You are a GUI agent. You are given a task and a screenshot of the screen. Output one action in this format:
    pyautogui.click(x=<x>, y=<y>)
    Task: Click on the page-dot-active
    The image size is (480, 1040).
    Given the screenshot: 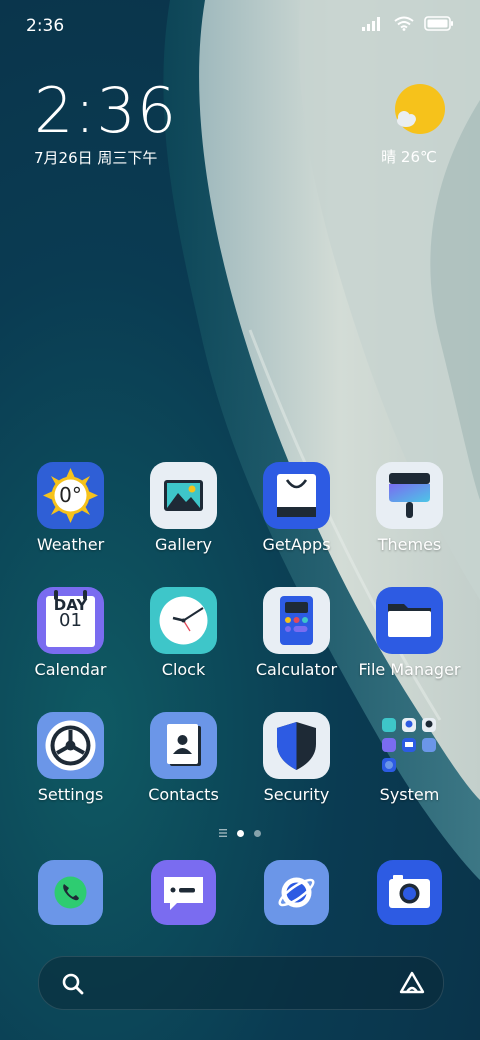 What is the action you would take?
    pyautogui.click(x=240, y=833)
    